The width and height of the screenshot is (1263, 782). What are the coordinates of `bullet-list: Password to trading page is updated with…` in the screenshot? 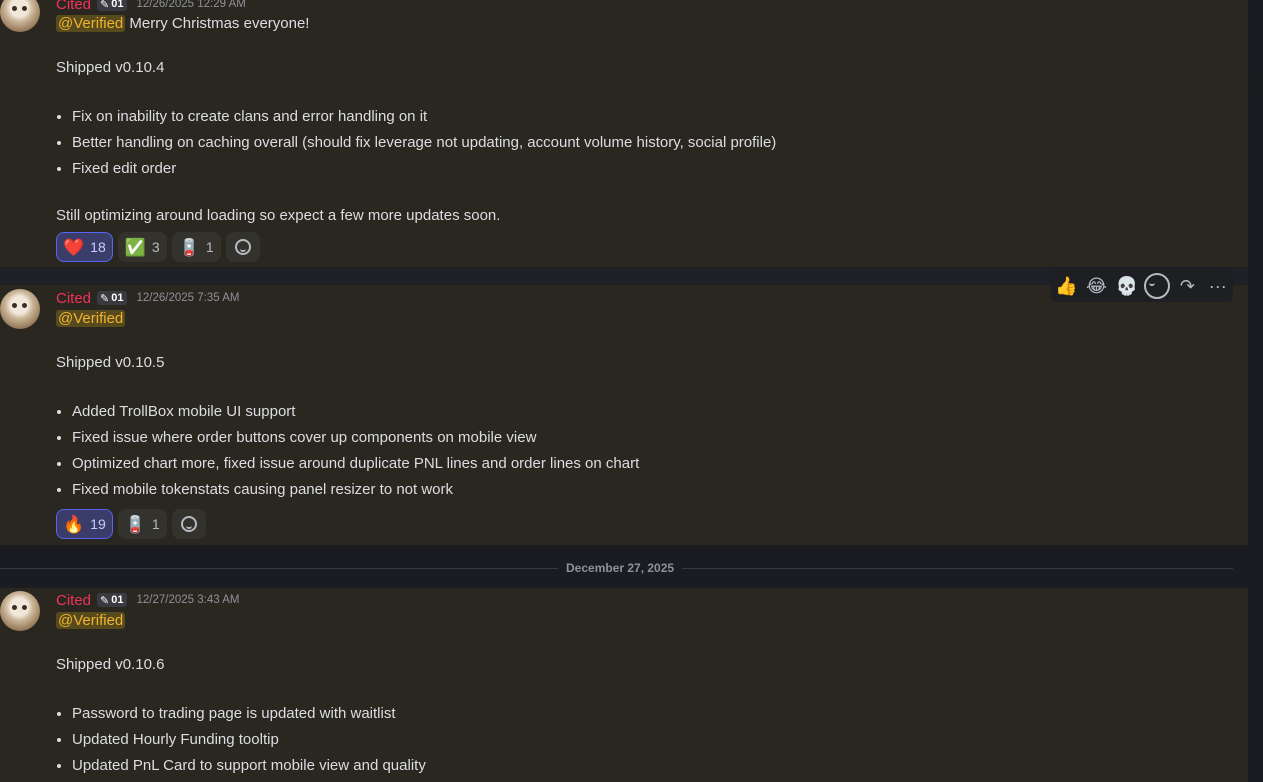 It's located at (241, 743).